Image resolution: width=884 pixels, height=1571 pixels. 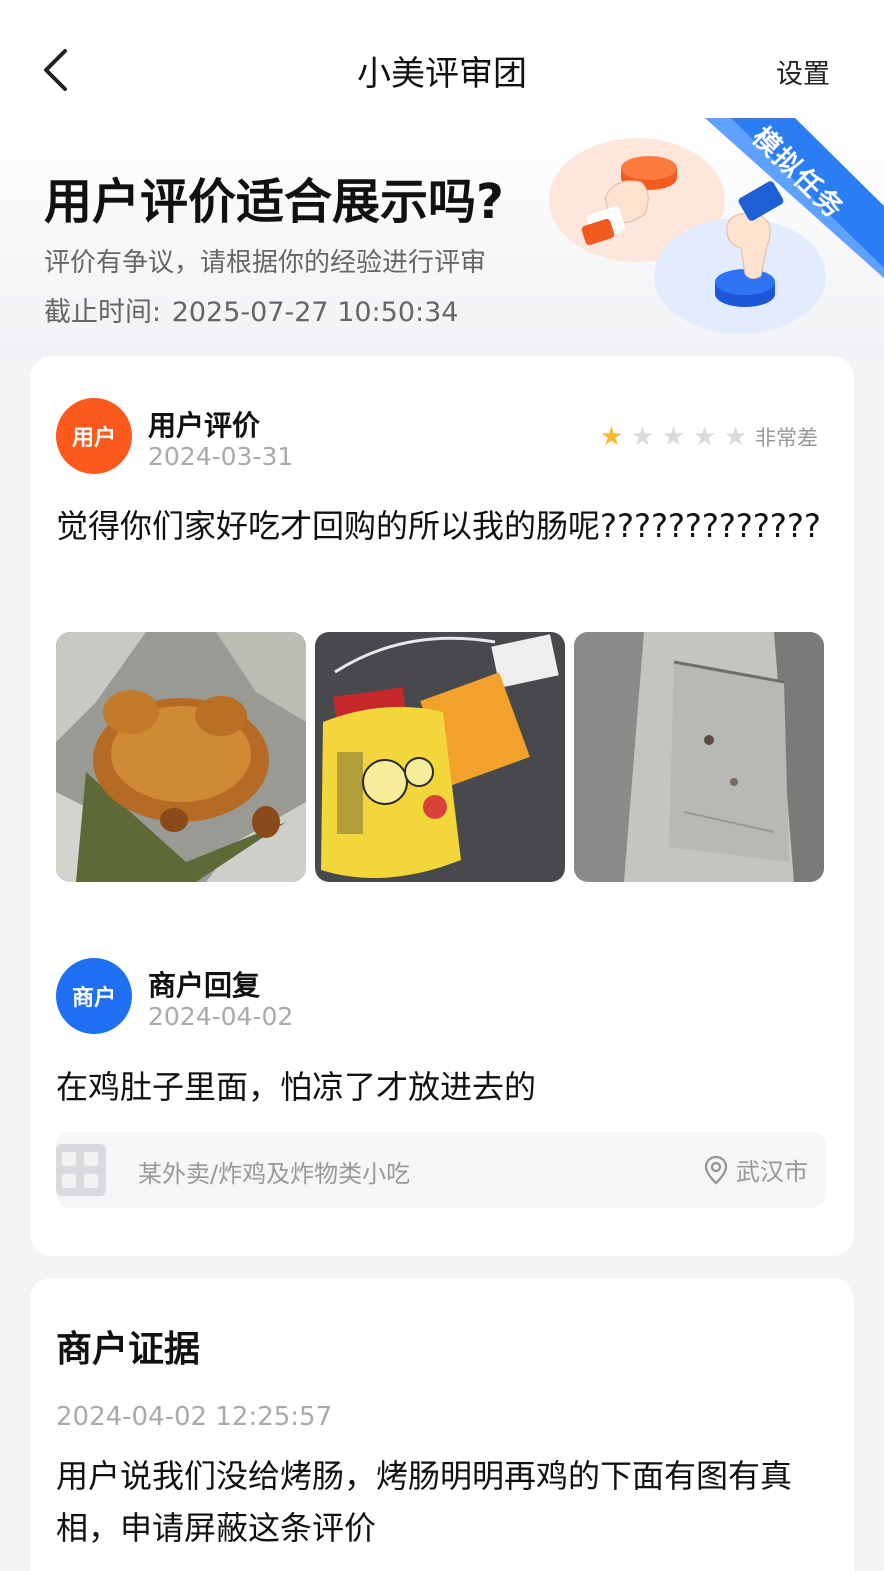 What do you see at coordinates (221, 1016) in the screenshot?
I see `merchant-reply-date: 2024-04-02` at bounding box center [221, 1016].